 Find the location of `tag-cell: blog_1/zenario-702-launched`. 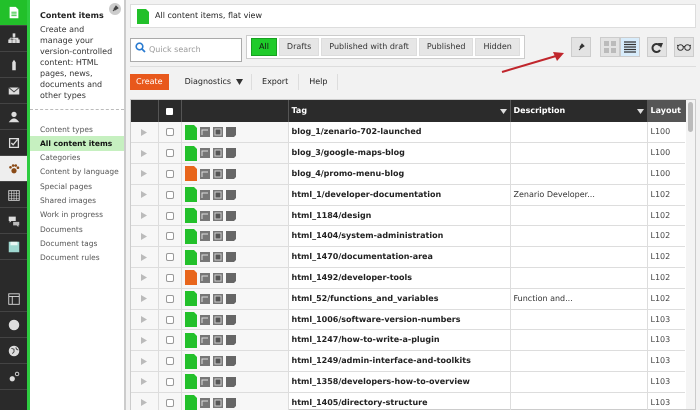

tag-cell: blog_1/zenario-702-launched is located at coordinates (357, 131).